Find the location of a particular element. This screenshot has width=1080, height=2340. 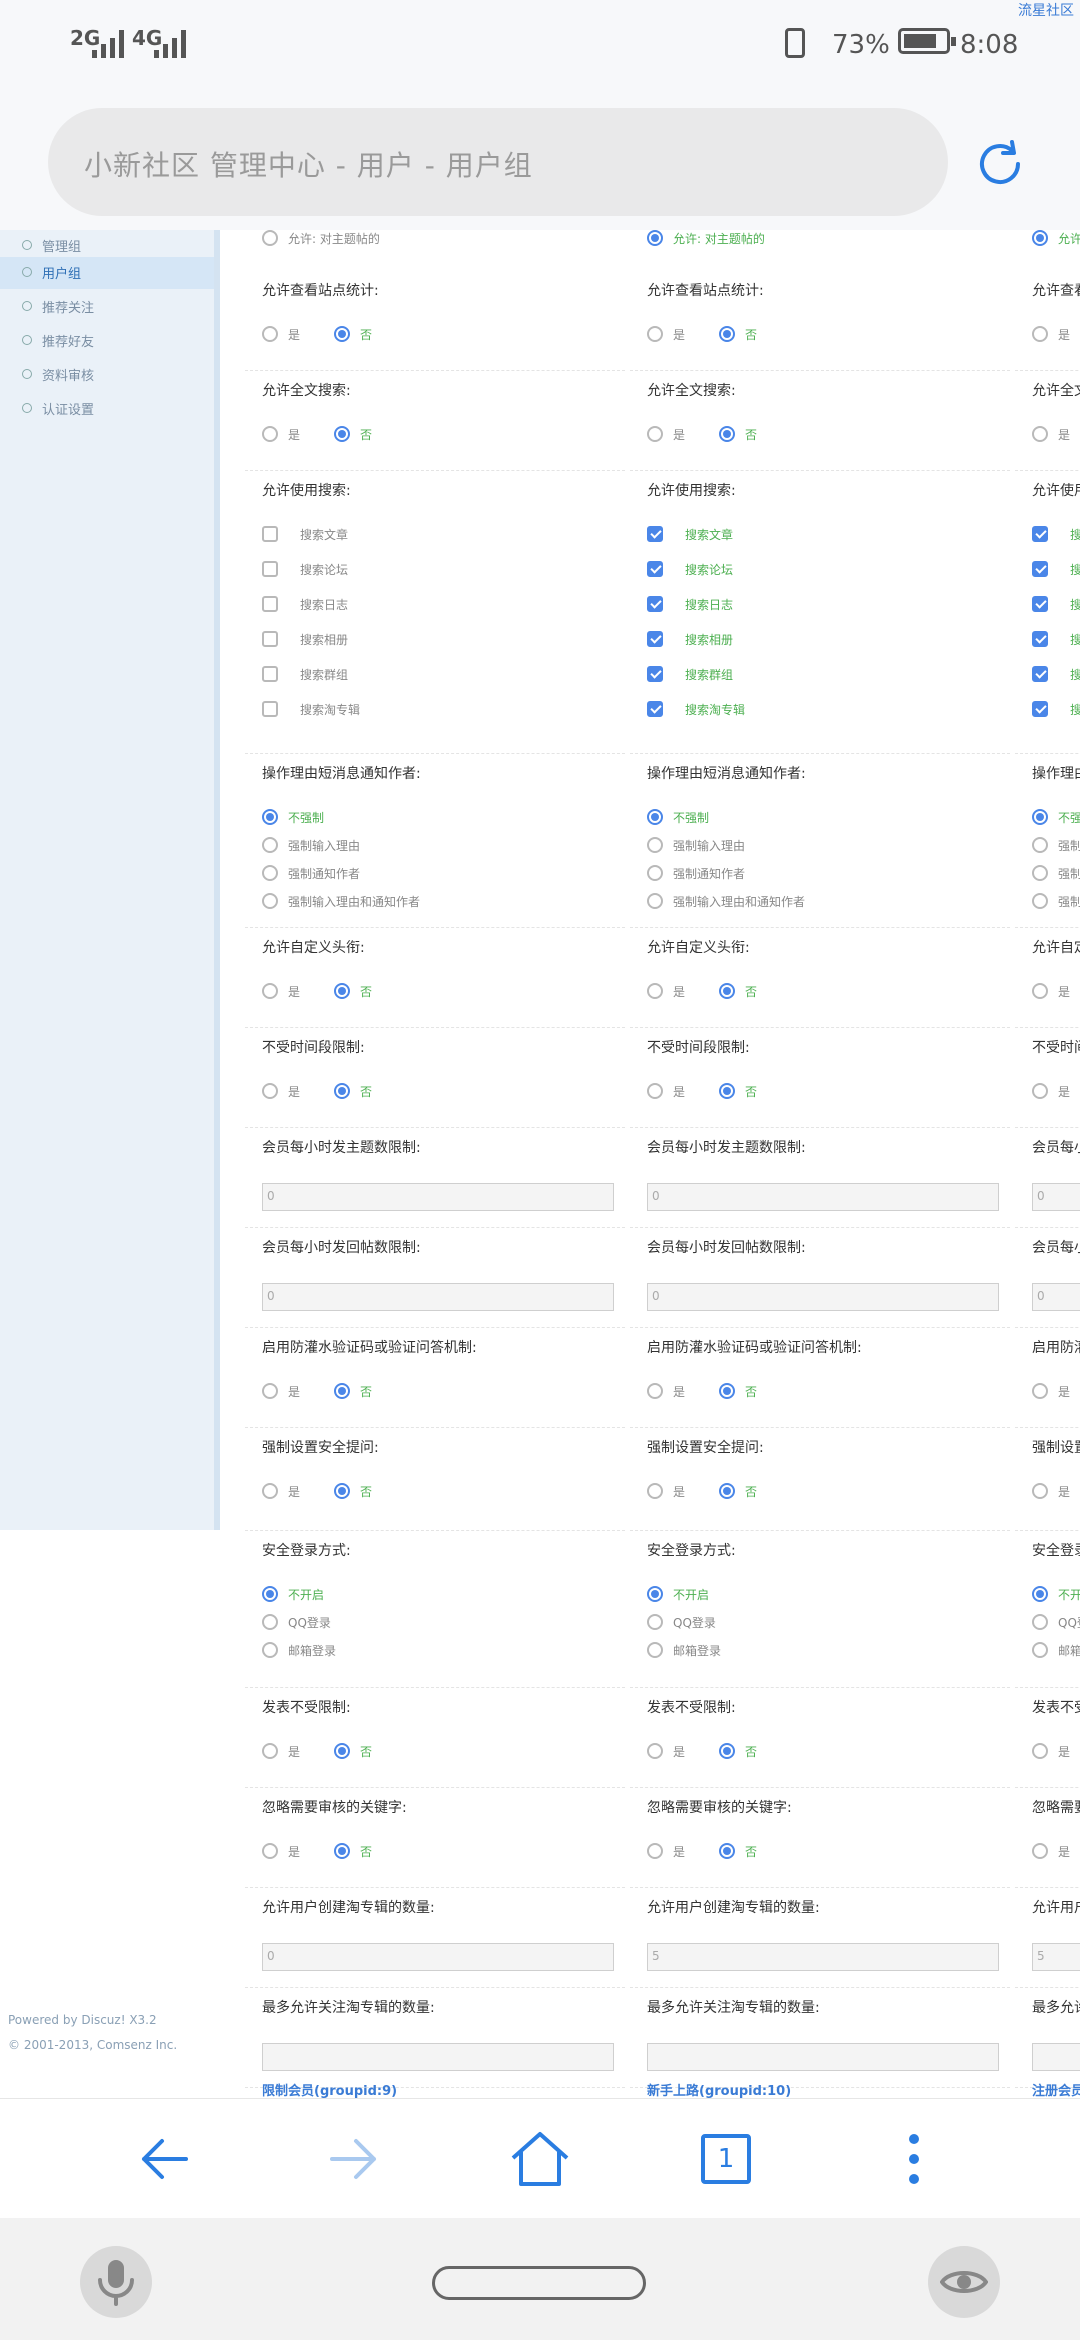

menu-button is located at coordinates (914, 2159).